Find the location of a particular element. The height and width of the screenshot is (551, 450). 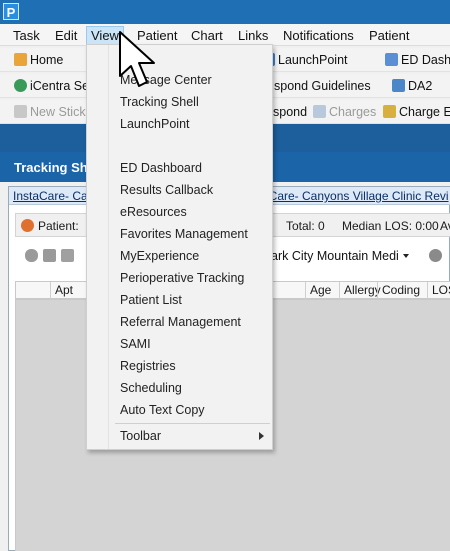

menu-links: Links is located at coordinates (253, 35).